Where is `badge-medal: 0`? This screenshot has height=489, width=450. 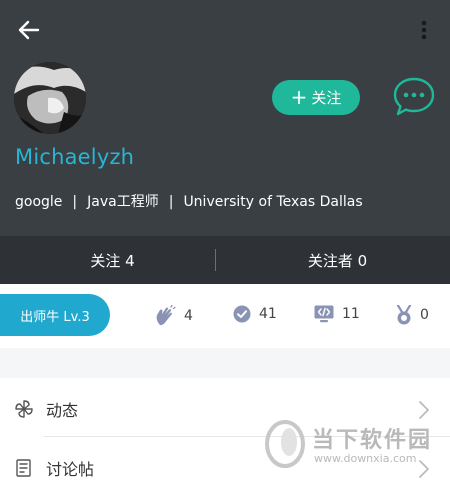
badge-medal: 0 is located at coordinates (412, 315).